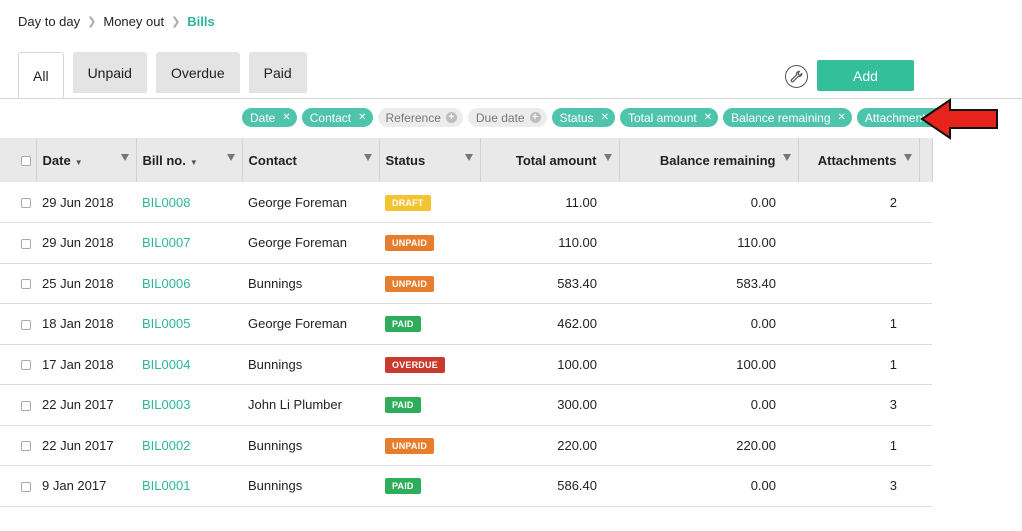 Image resolution: width=1022 pixels, height=531 pixels. I want to click on column-header-bill-no: Bill no. ▼, so click(189, 160).